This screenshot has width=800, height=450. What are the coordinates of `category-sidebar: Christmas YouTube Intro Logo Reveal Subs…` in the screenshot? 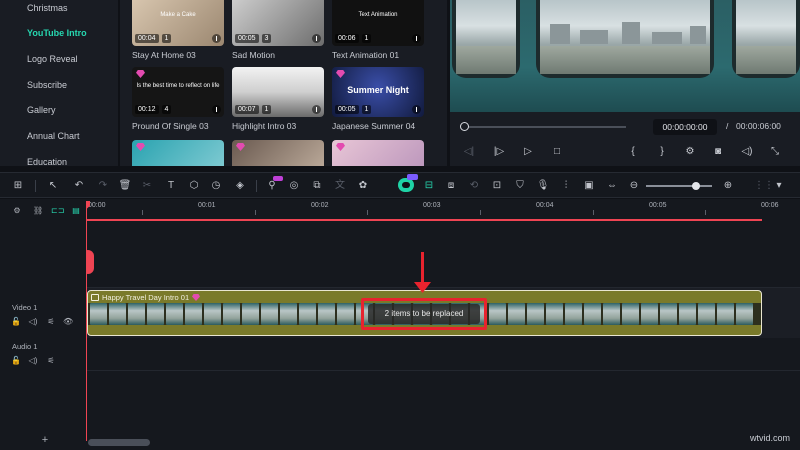 It's located at (59, 83).